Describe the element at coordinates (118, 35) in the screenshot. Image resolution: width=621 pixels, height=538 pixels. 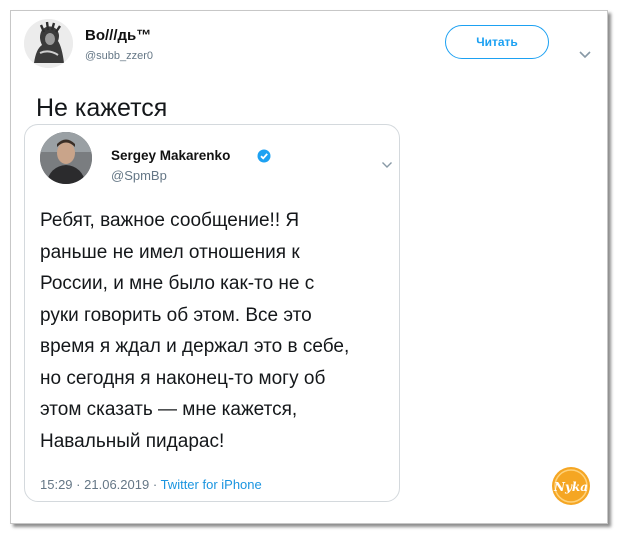
I see `display-name: Во///дь™` at that location.